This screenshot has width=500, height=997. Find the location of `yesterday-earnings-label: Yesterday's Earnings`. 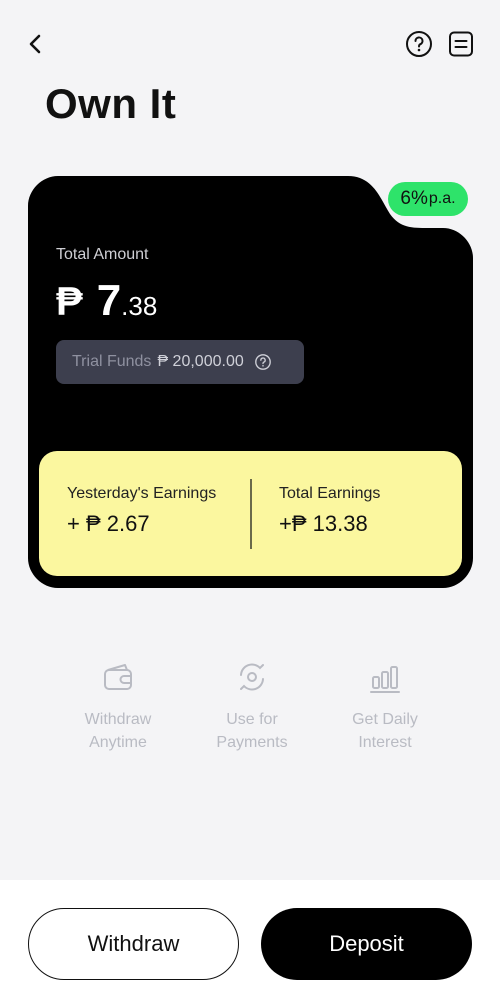

yesterday-earnings-label: Yesterday's Earnings is located at coordinates (142, 493).